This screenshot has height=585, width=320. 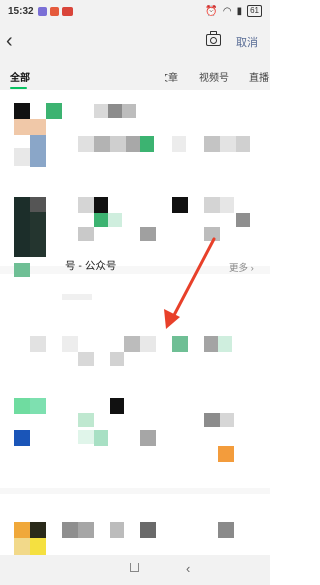 I want to click on section-divider, so click(x=135, y=491).